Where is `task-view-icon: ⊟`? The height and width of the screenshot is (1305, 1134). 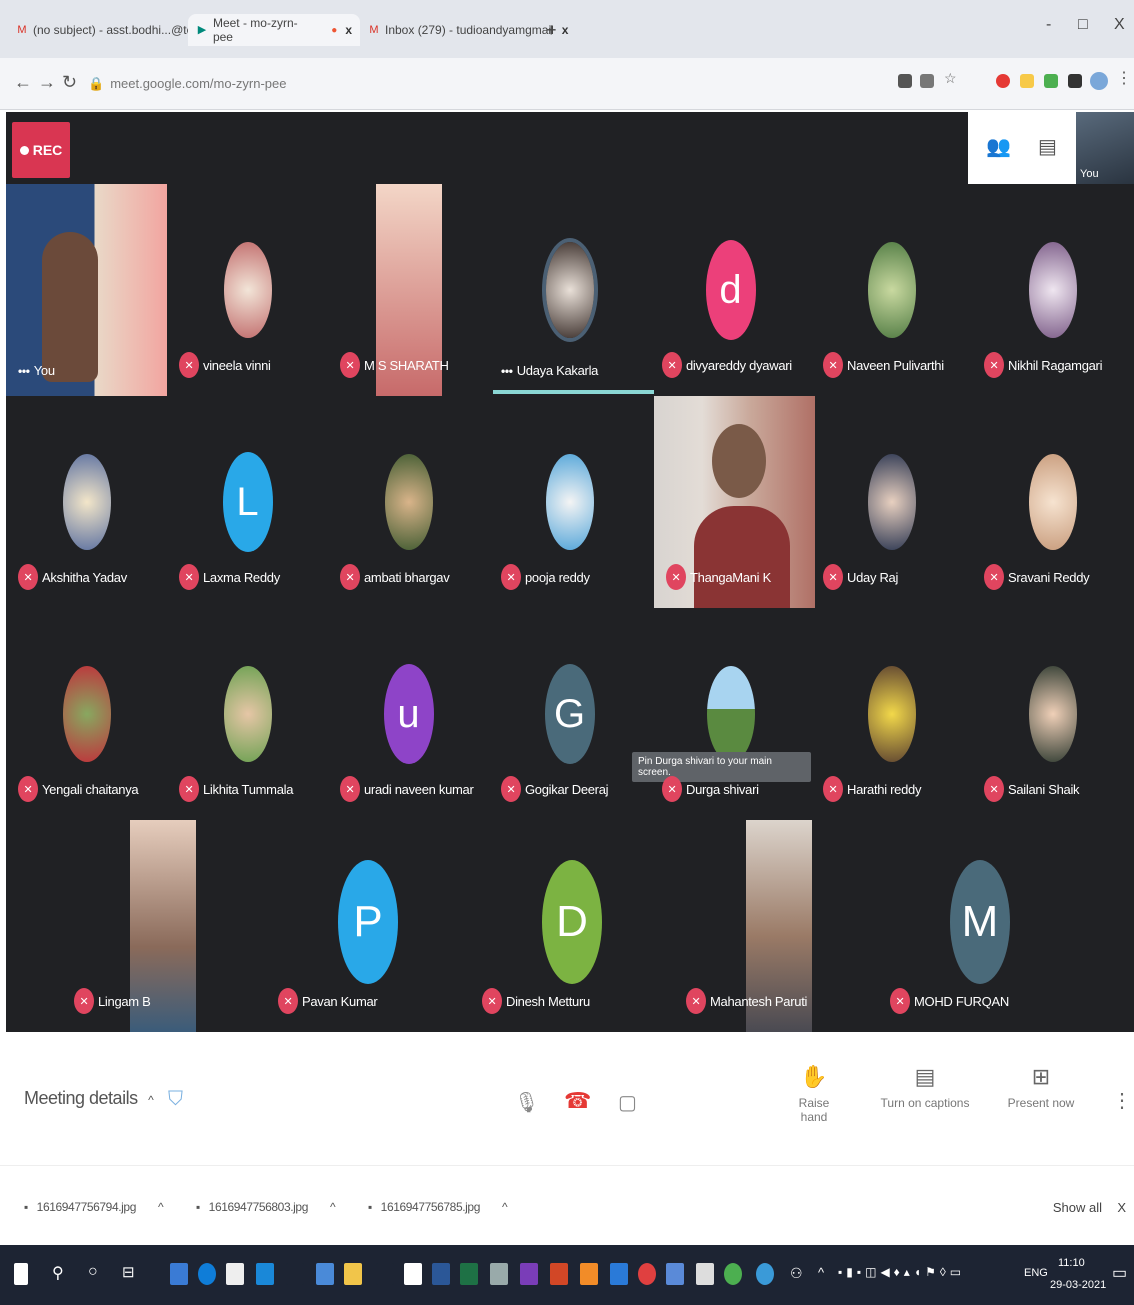 task-view-icon: ⊟ is located at coordinates (128, 1272).